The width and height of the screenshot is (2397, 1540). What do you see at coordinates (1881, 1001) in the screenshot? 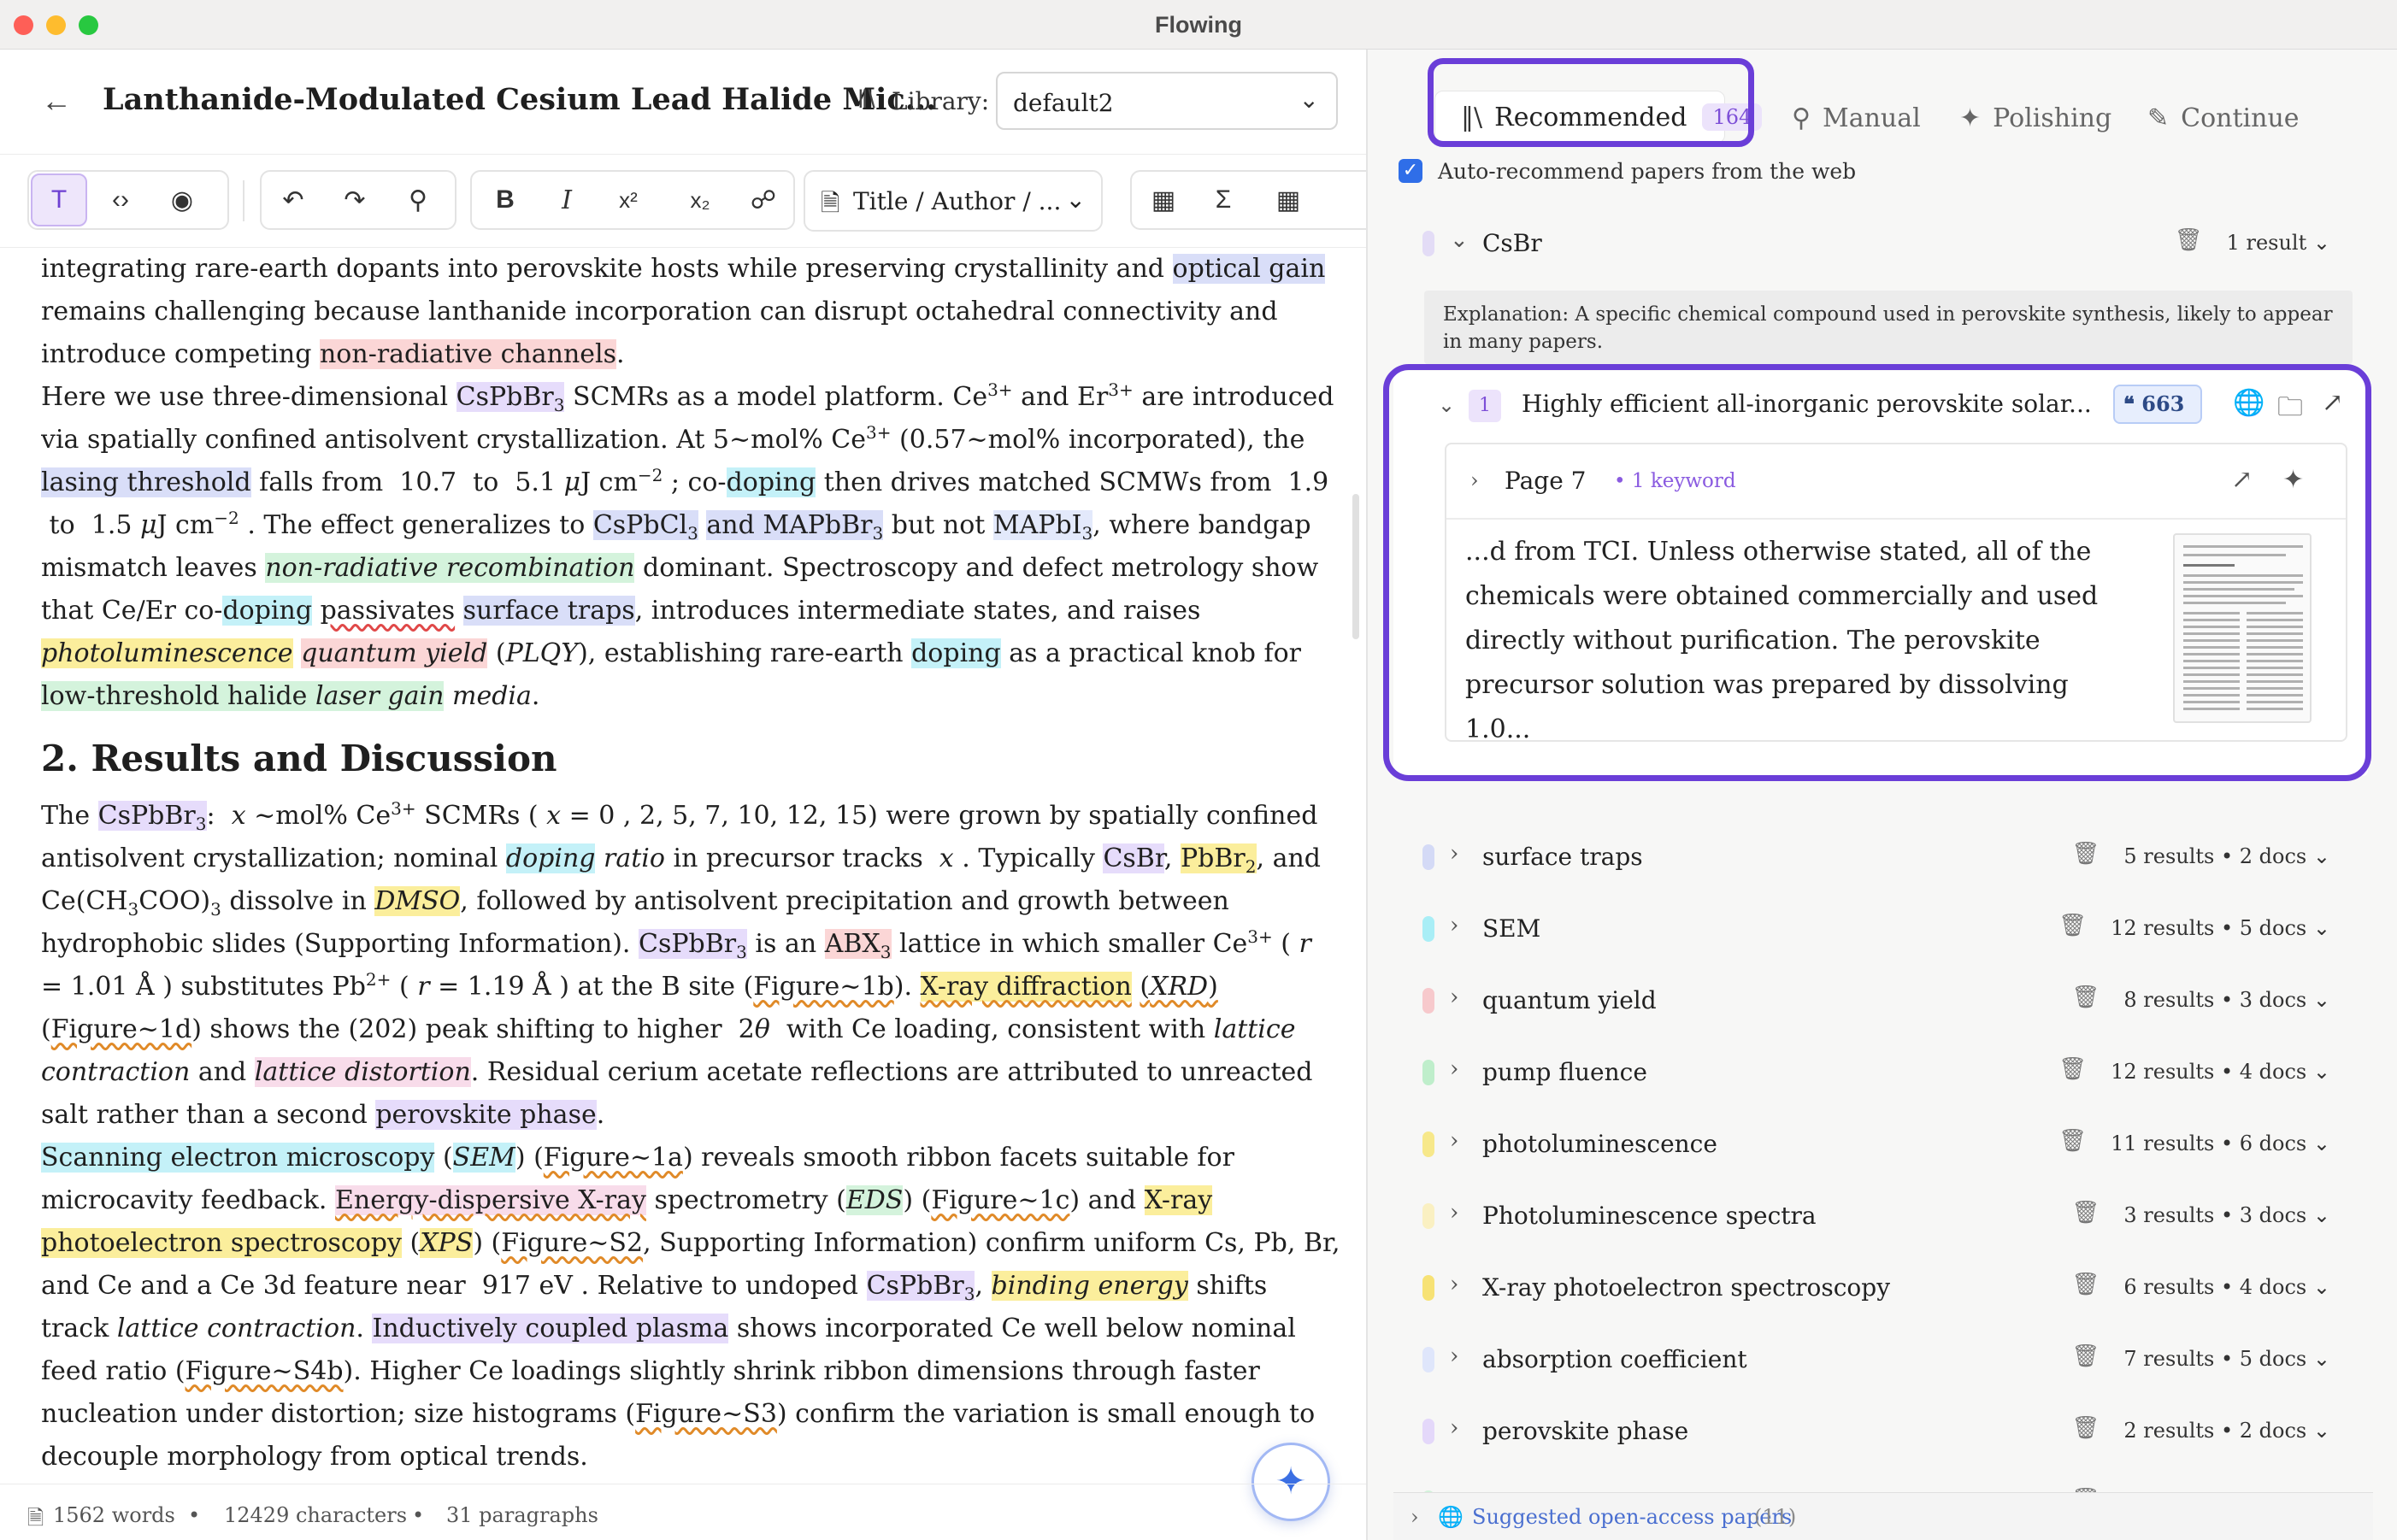
I see `keyword-row: › quantum yield 🗑 8 results • 3 docs ⌄` at bounding box center [1881, 1001].